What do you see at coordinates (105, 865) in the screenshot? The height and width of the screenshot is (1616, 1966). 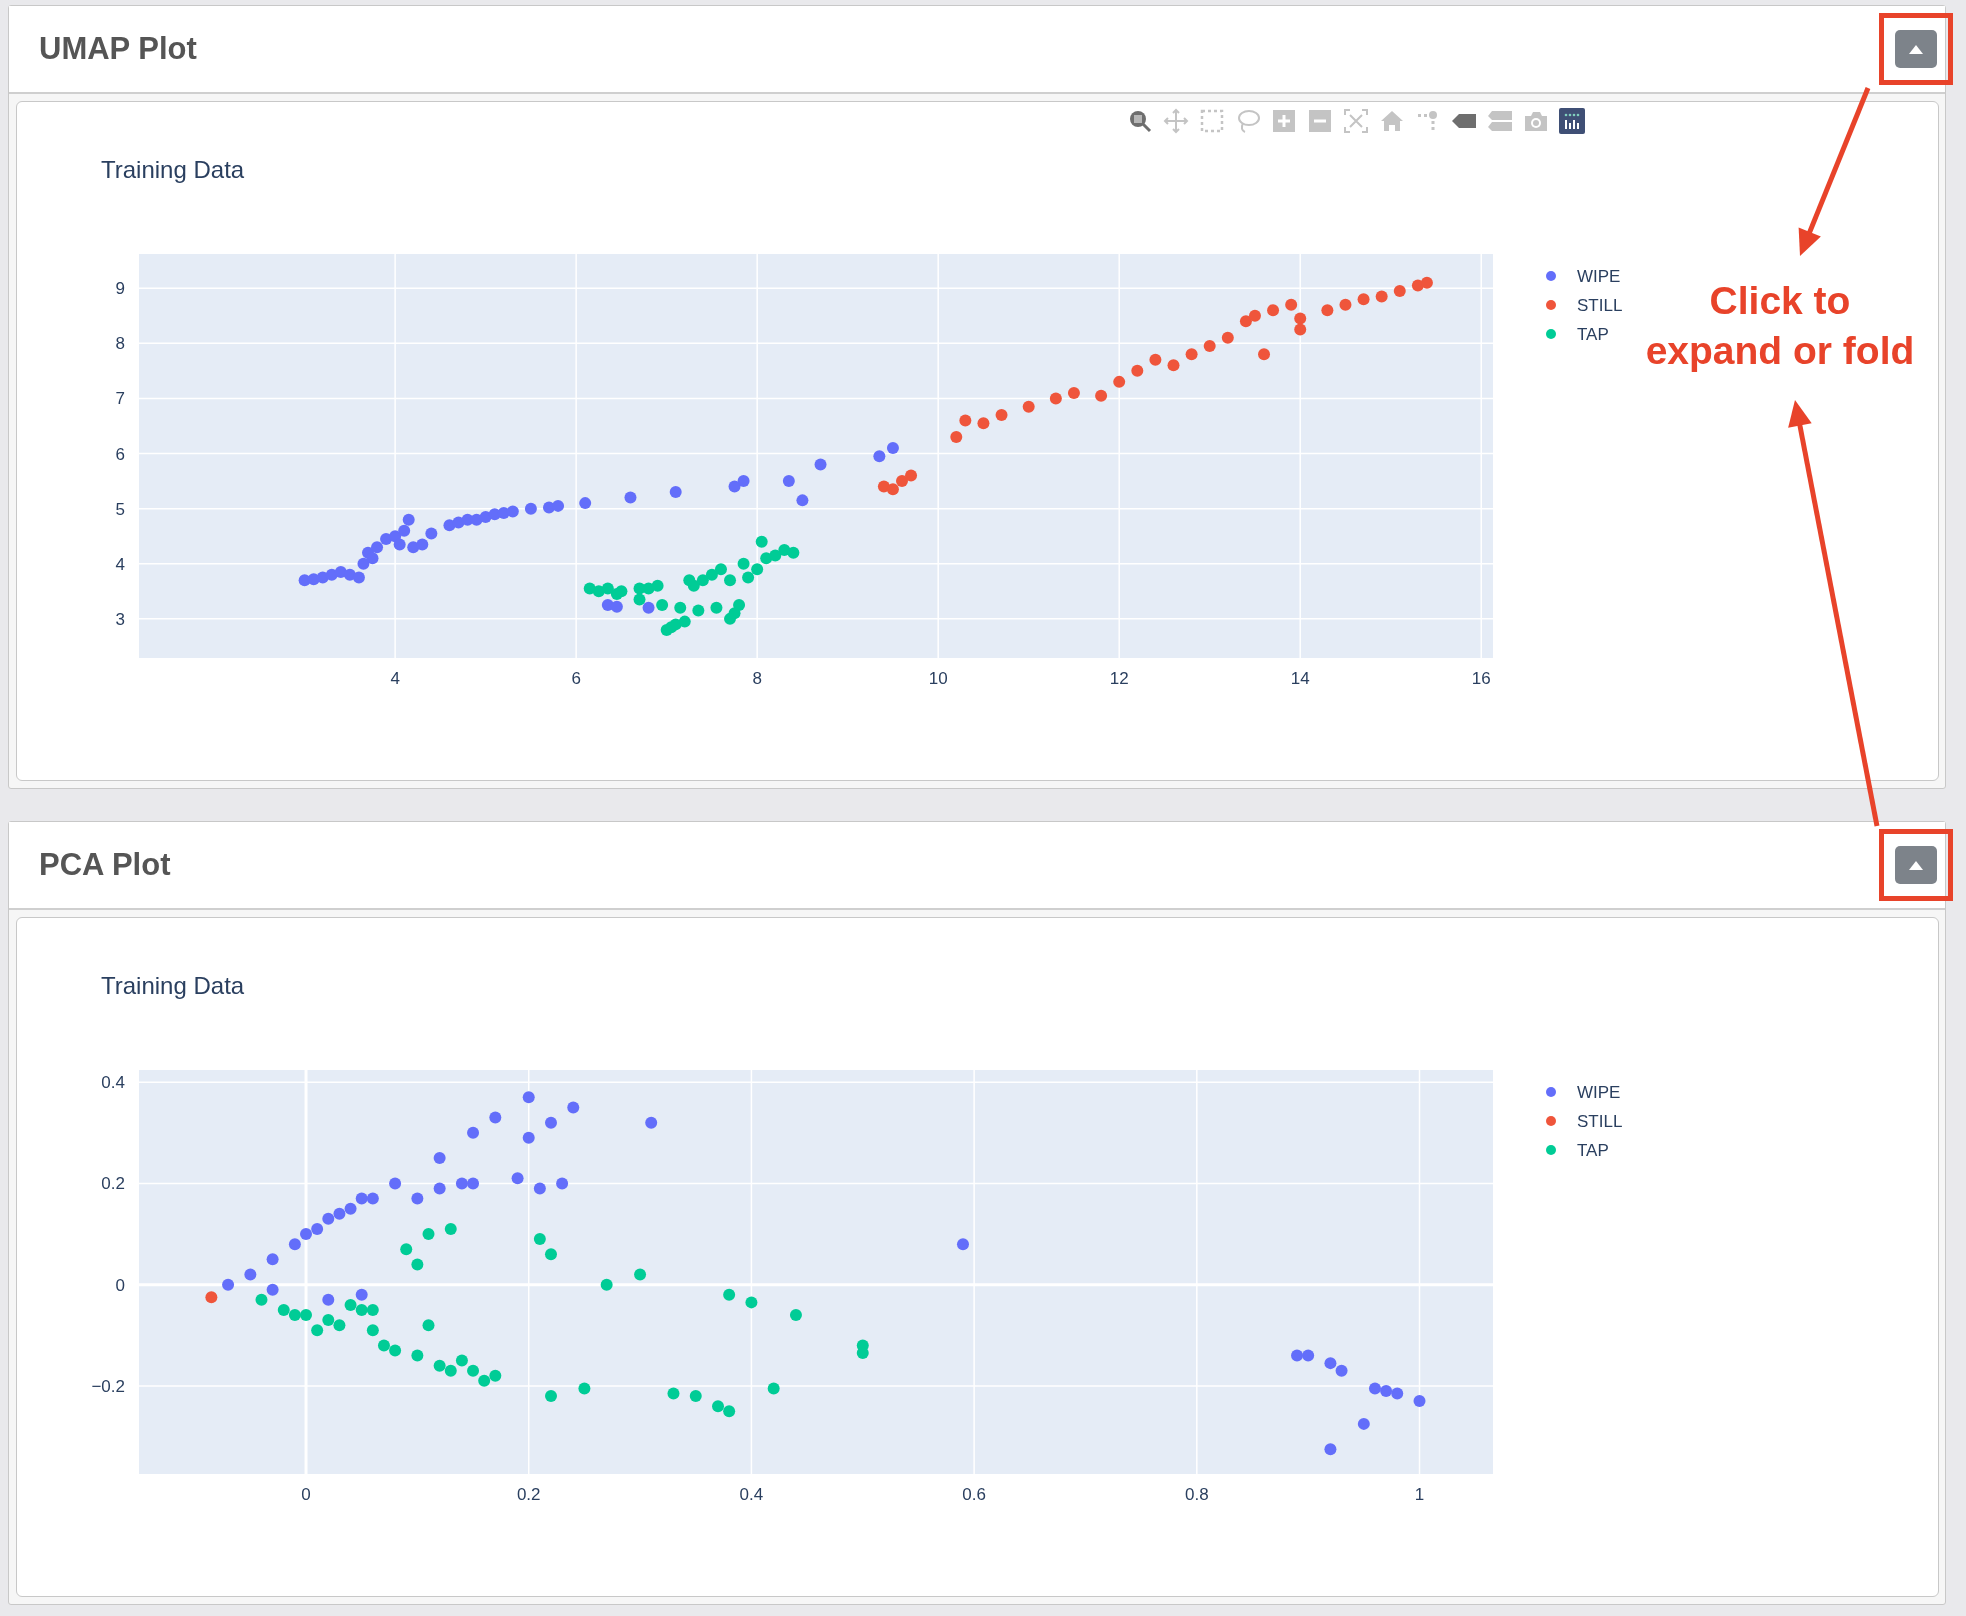 I see `panel-title: PCA Plot` at bounding box center [105, 865].